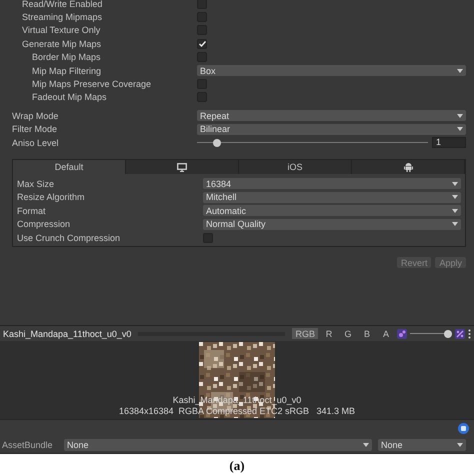 Image resolution: width=474 pixels, height=474 pixels. I want to click on percent-icon, so click(460, 333).